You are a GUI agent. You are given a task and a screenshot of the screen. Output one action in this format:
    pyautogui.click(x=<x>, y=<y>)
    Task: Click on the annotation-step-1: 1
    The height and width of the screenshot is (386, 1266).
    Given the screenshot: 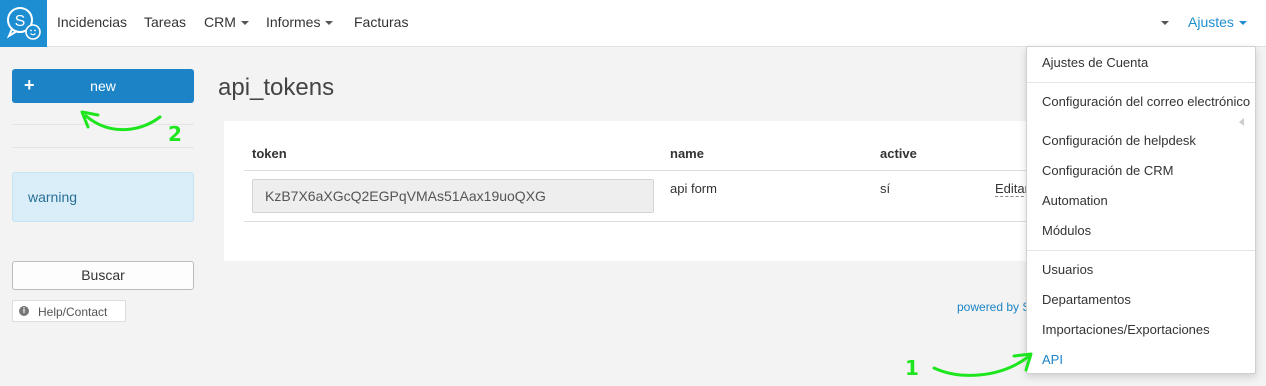 What is the action you would take?
    pyautogui.click(x=912, y=368)
    